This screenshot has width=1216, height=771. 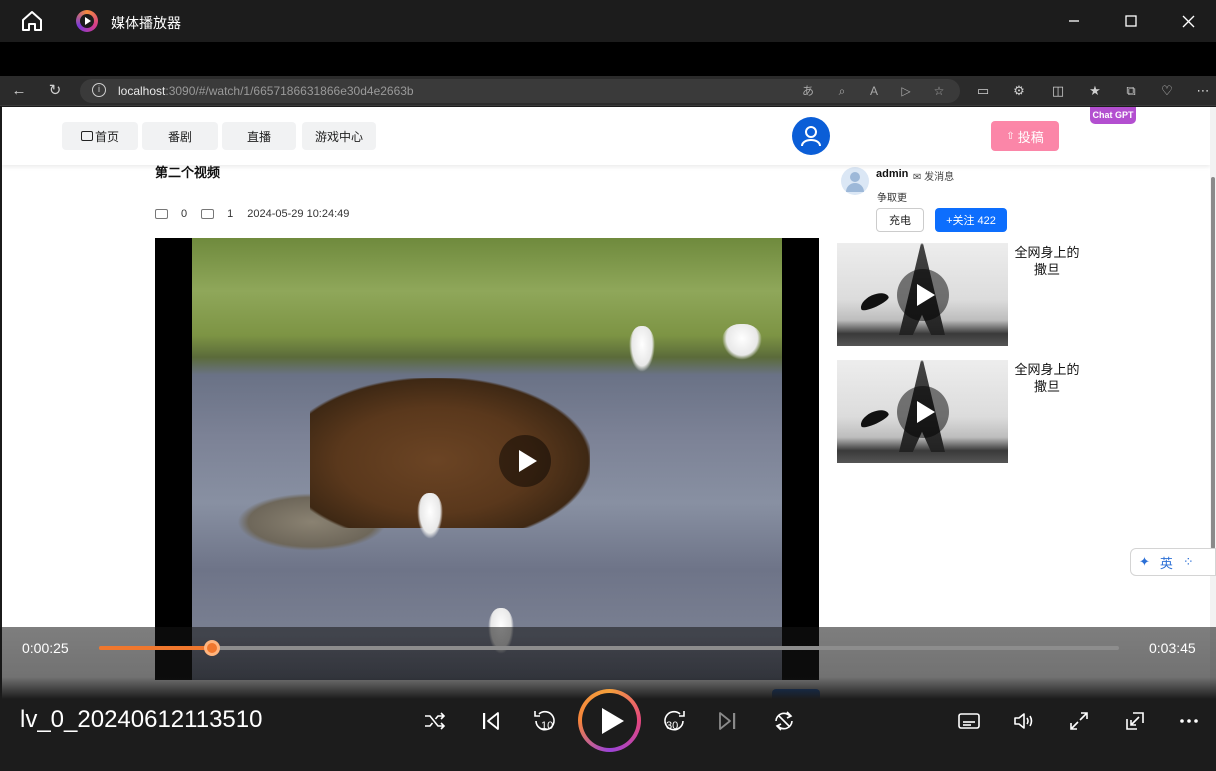 I want to click on minimize-button, so click(x=1074, y=21).